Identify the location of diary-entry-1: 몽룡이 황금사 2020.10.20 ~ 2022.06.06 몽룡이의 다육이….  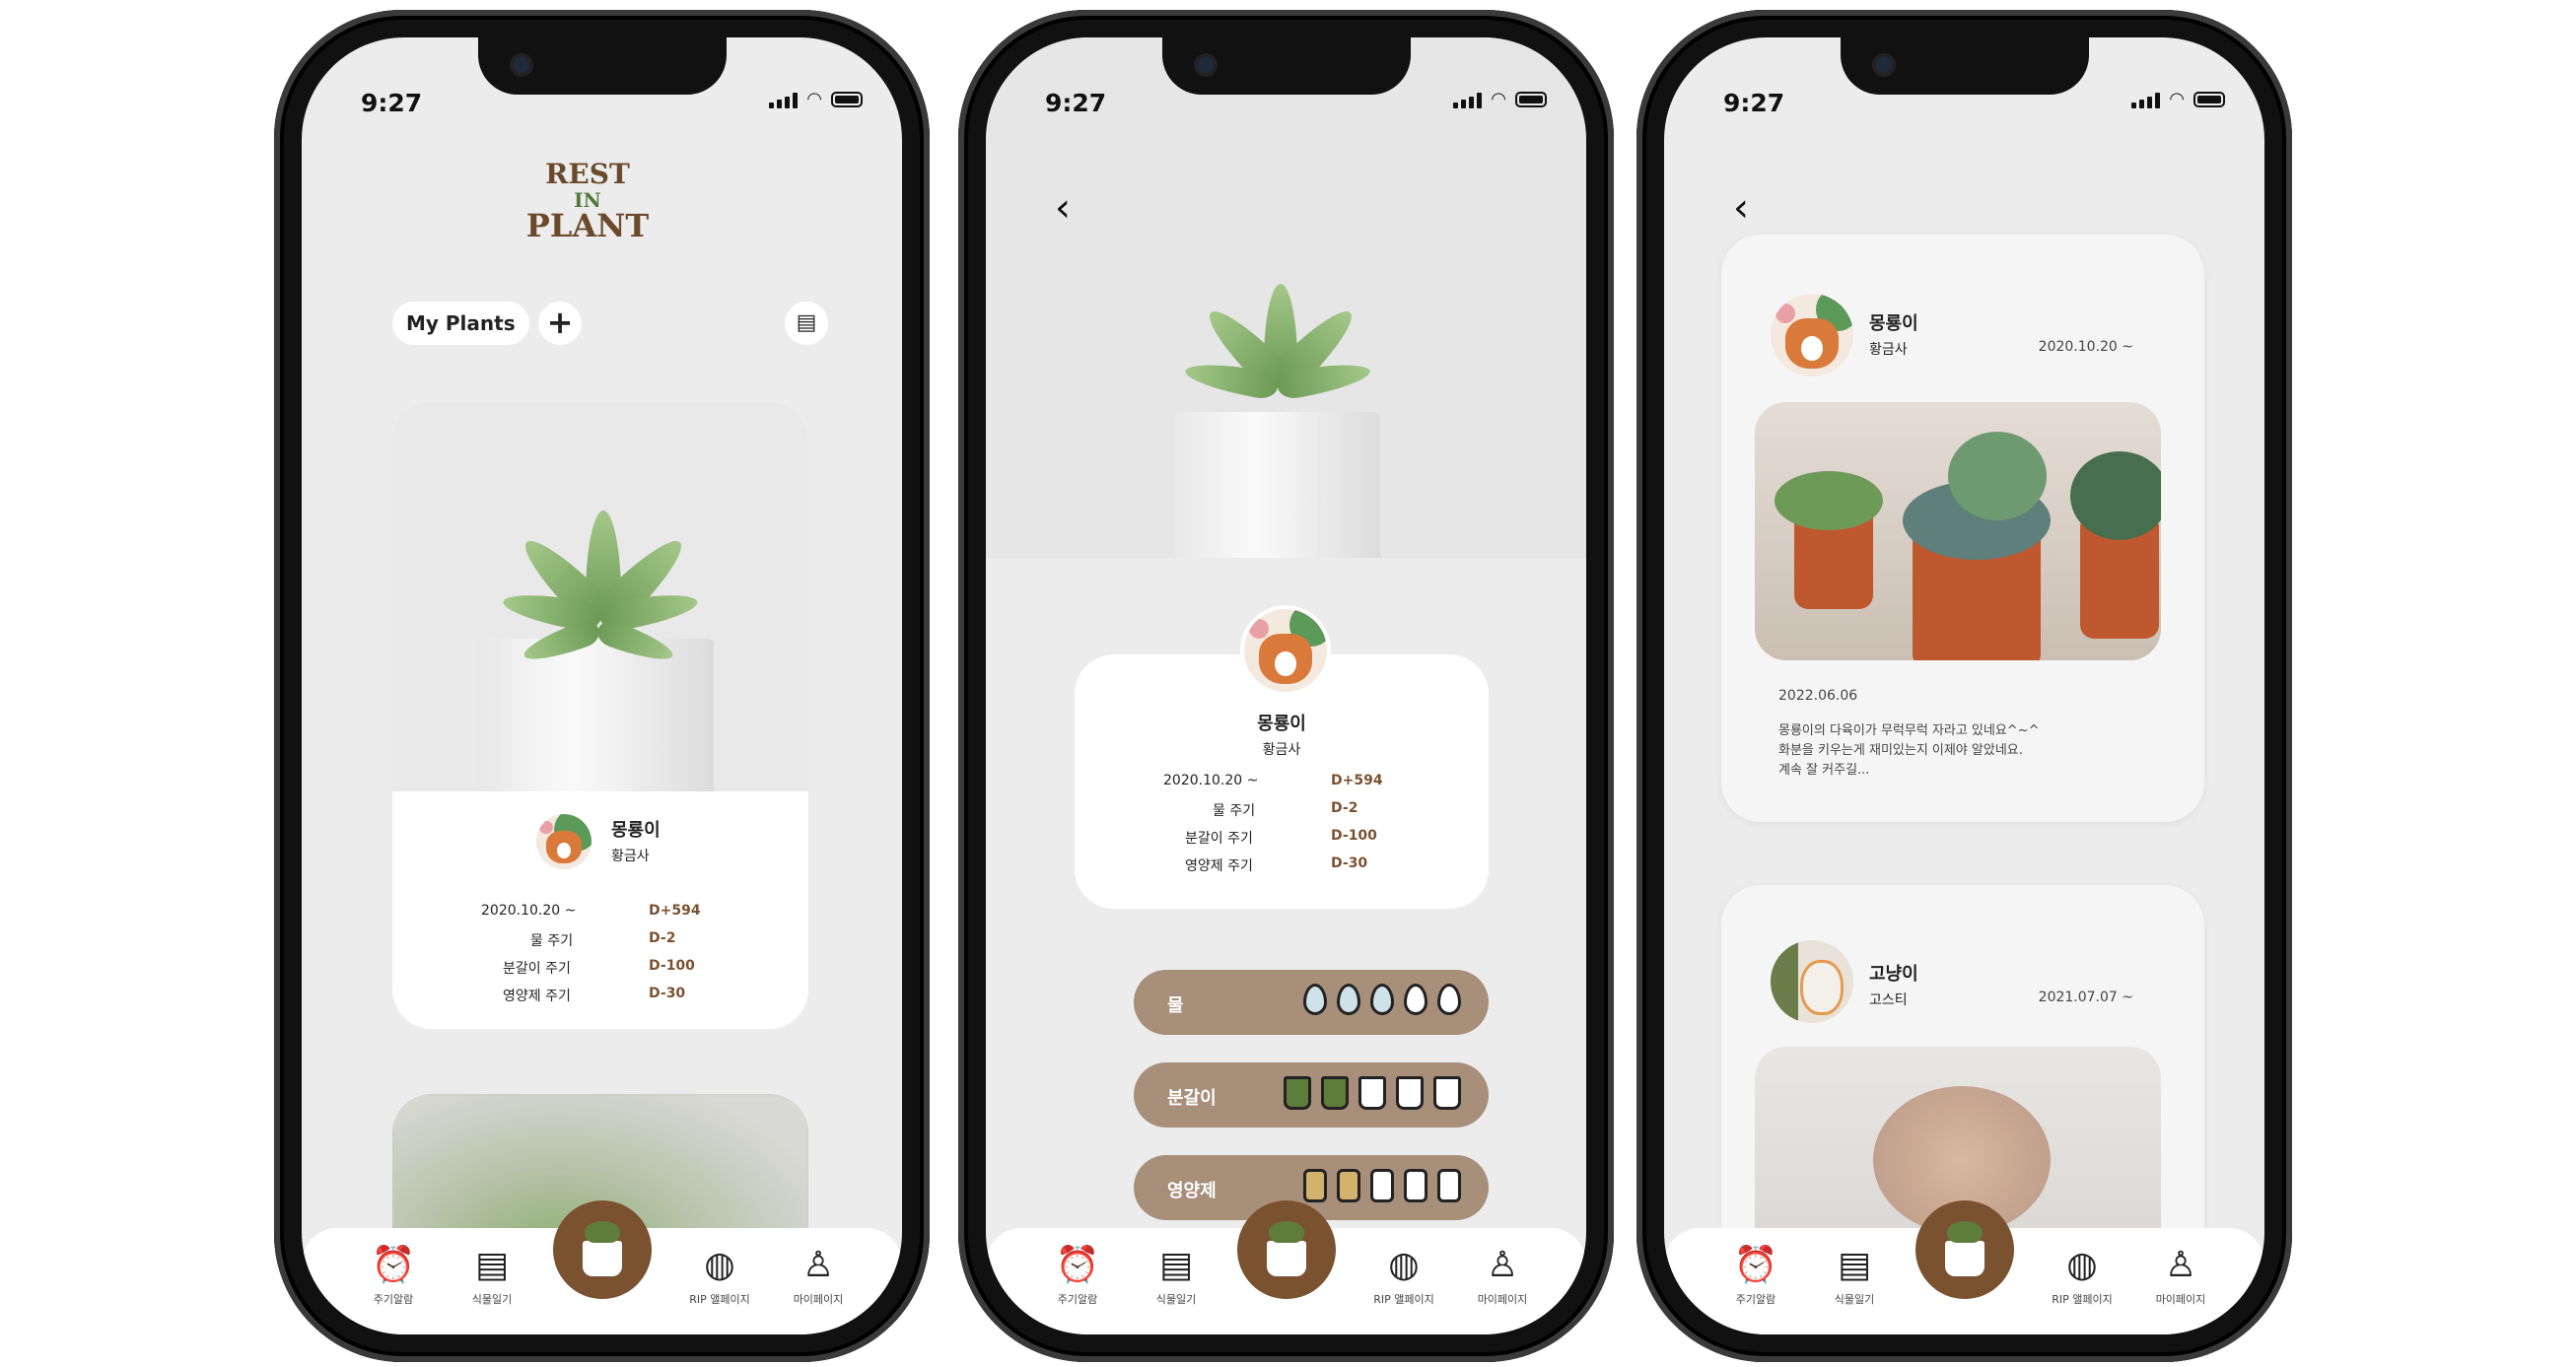
(1963, 528).